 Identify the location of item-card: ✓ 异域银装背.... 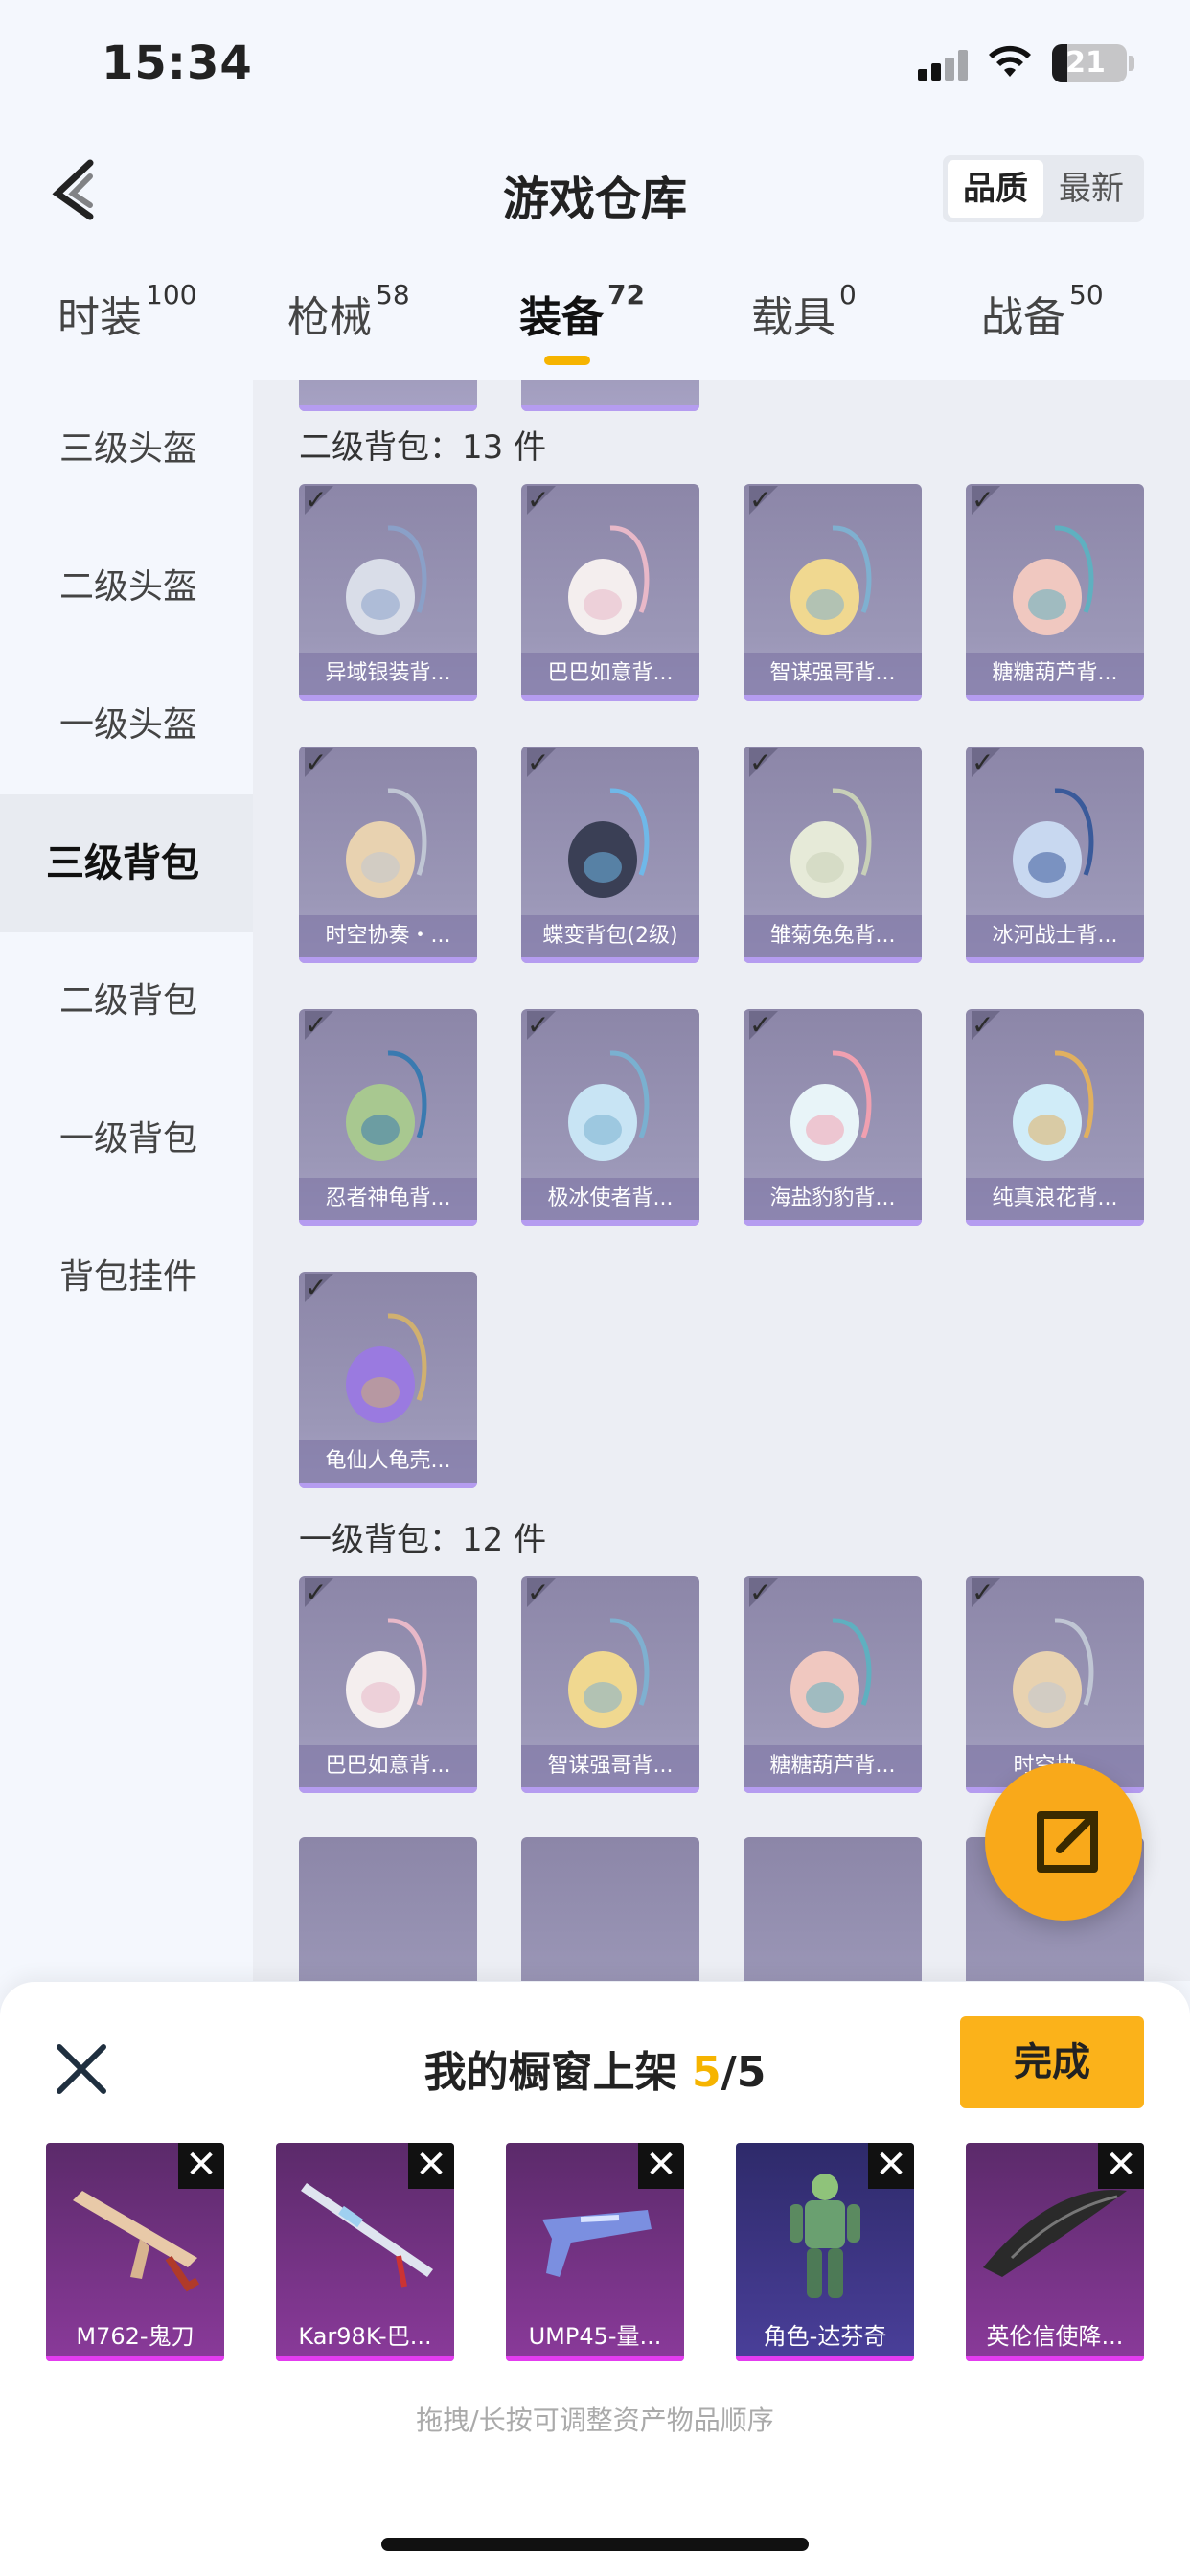
(388, 592).